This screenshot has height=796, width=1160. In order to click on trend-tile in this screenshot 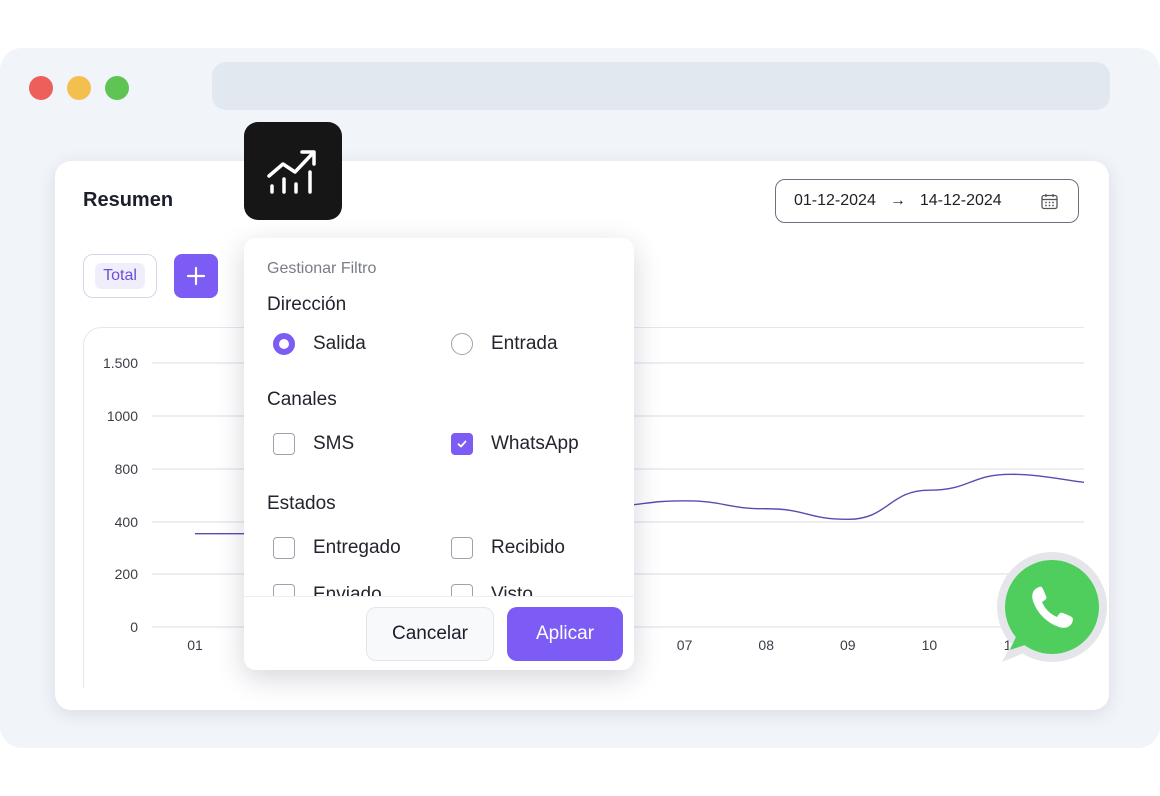, I will do `click(293, 171)`.